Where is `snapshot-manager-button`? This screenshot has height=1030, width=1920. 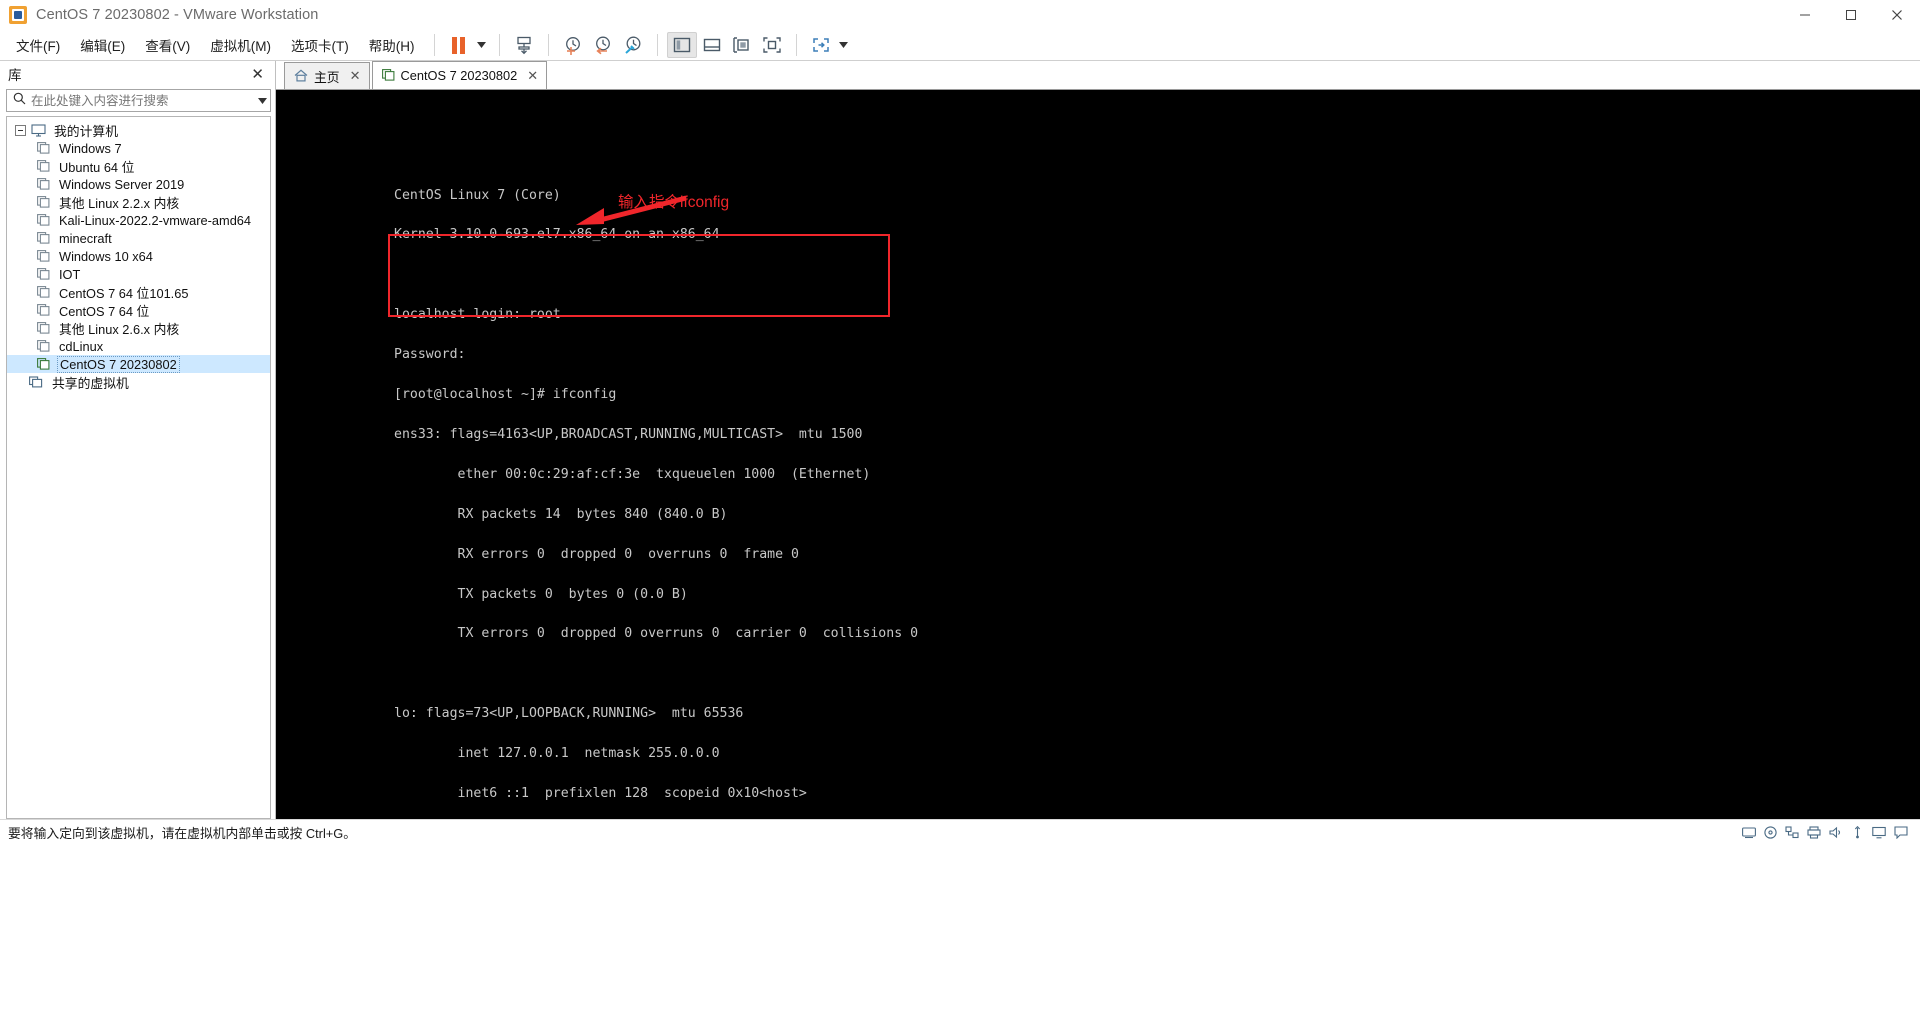 snapshot-manager-button is located at coordinates (633, 45).